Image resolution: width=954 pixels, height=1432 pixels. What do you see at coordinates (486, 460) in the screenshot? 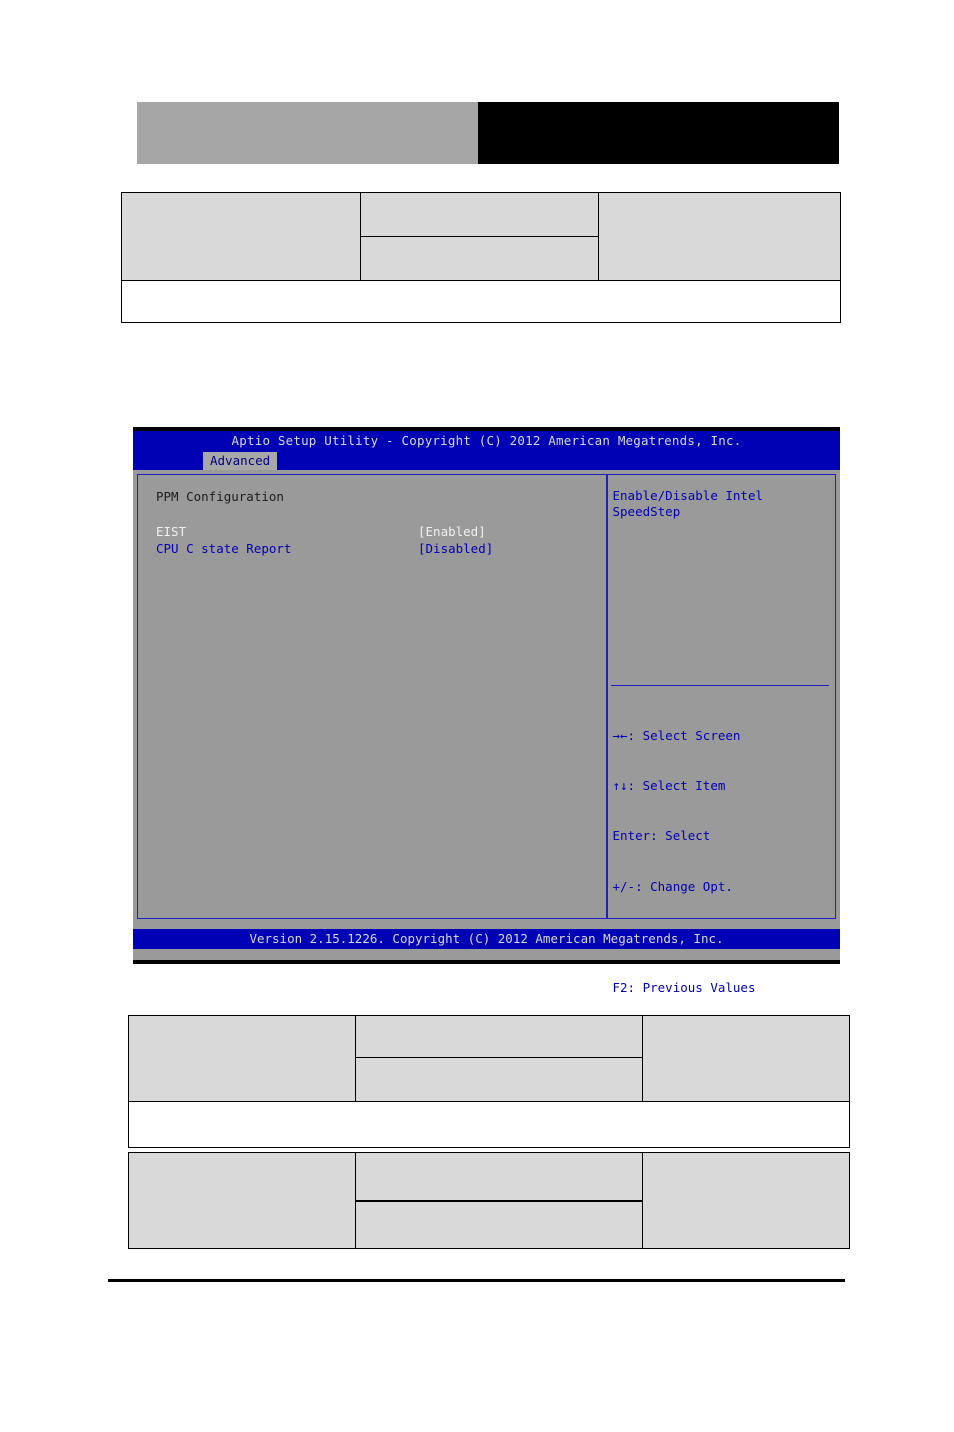
I see `bios-tab-bar: Advanced` at bounding box center [486, 460].